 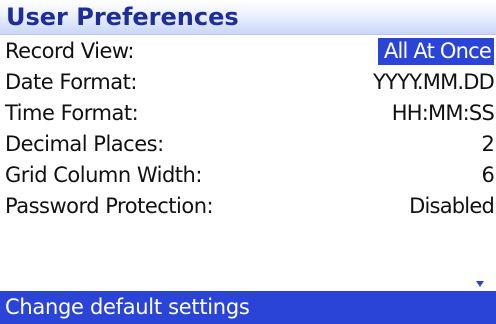 I want to click on status-text: Change default settings, so click(x=127, y=307).